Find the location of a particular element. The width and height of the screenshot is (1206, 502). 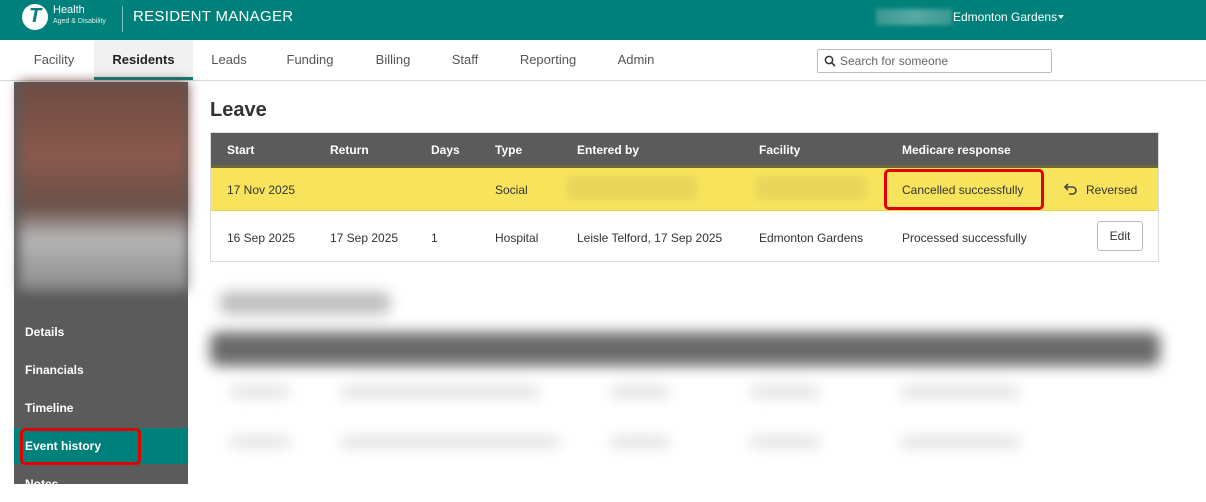

column-header: Type is located at coordinates (509, 150).